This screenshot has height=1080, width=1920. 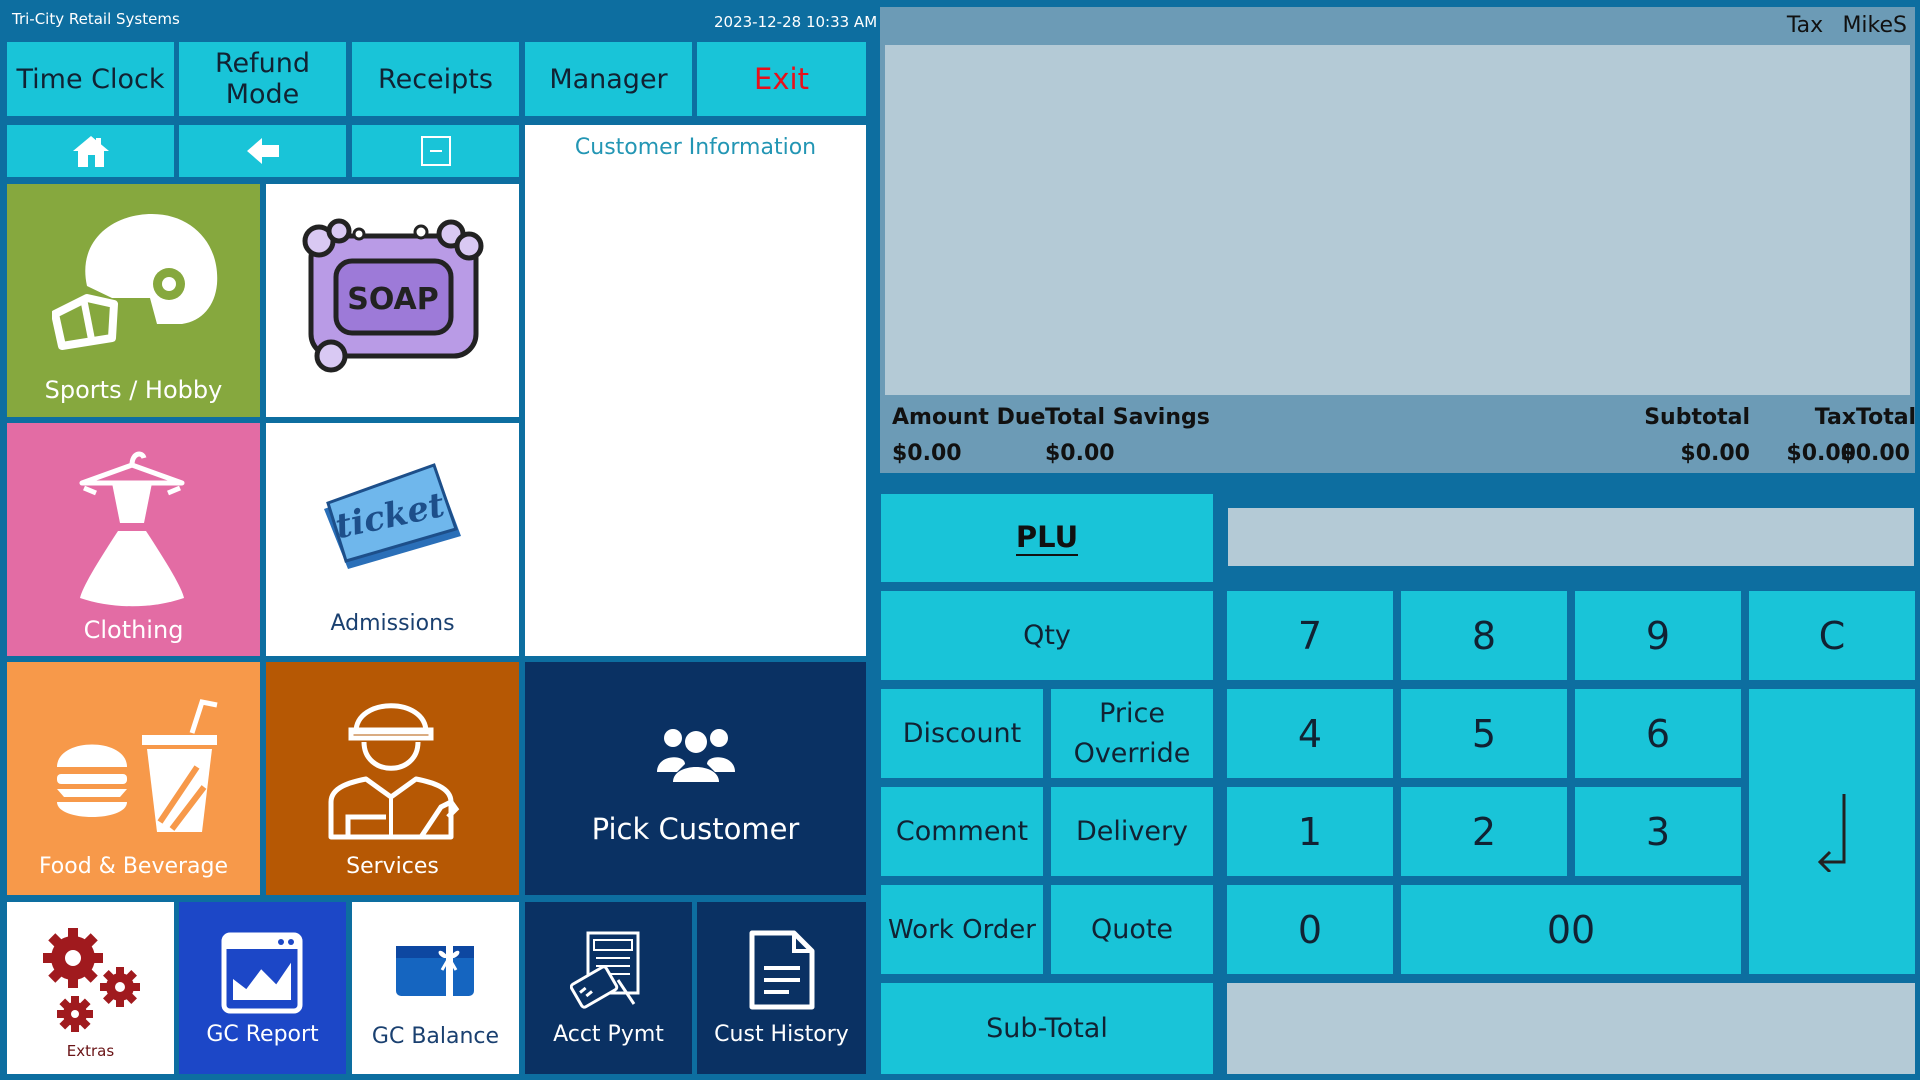 What do you see at coordinates (262, 1034) in the screenshot?
I see `gc-report-label: GC Report` at bounding box center [262, 1034].